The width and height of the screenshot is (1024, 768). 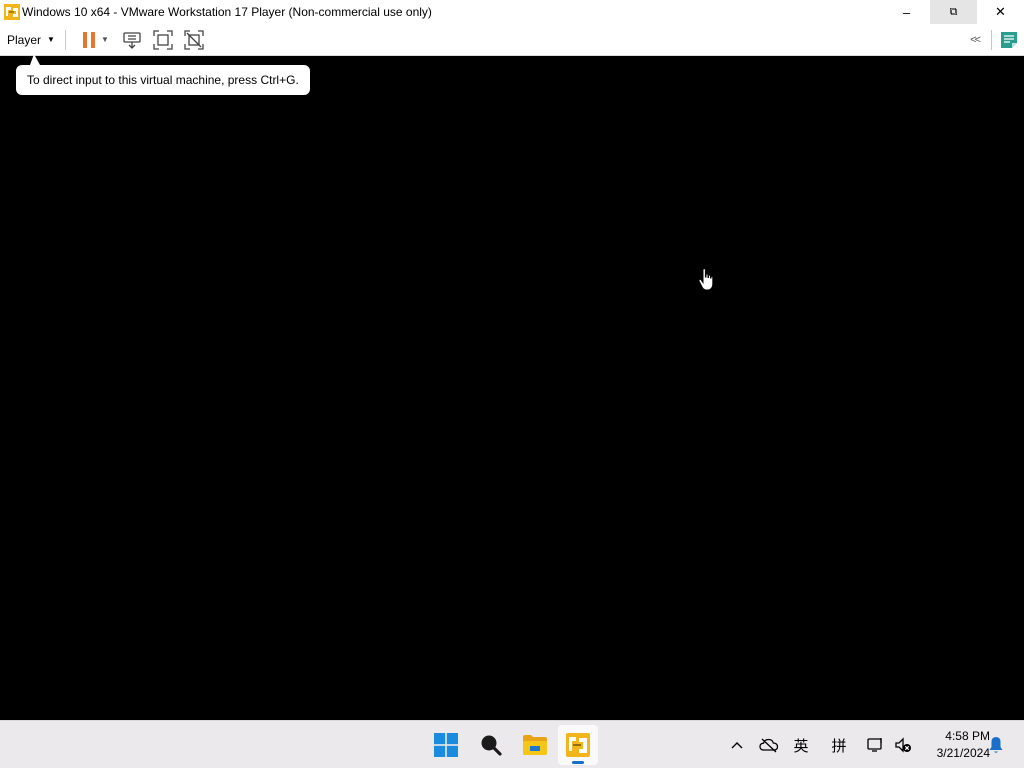 I want to click on notifications-button, so click(x=996, y=744).